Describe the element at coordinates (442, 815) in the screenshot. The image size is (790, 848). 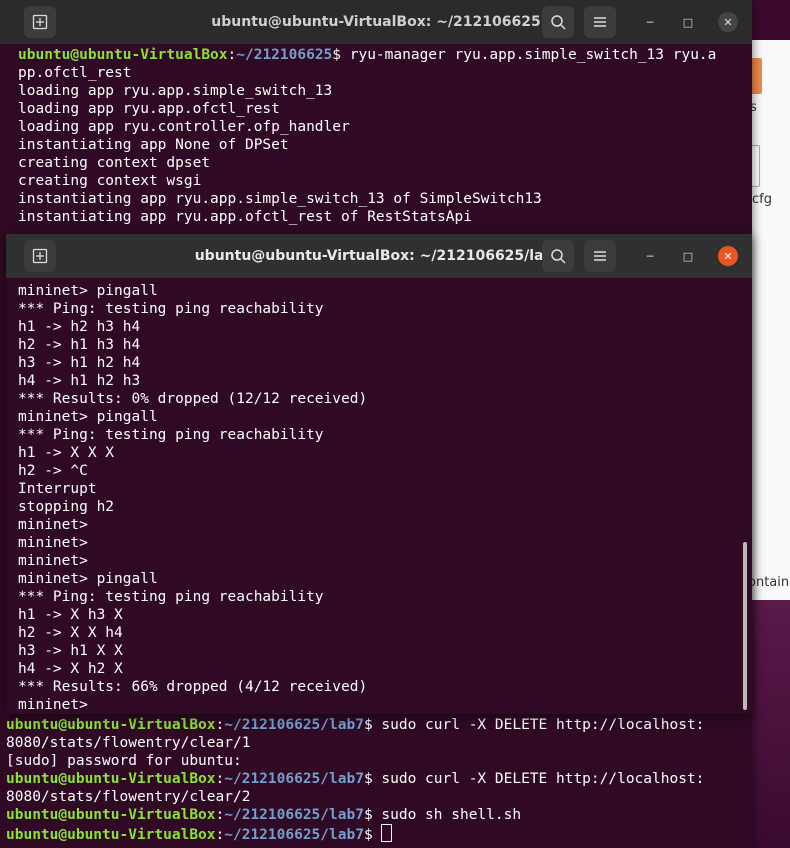
I see `line-text: $ sudo sh shell.sh` at that location.